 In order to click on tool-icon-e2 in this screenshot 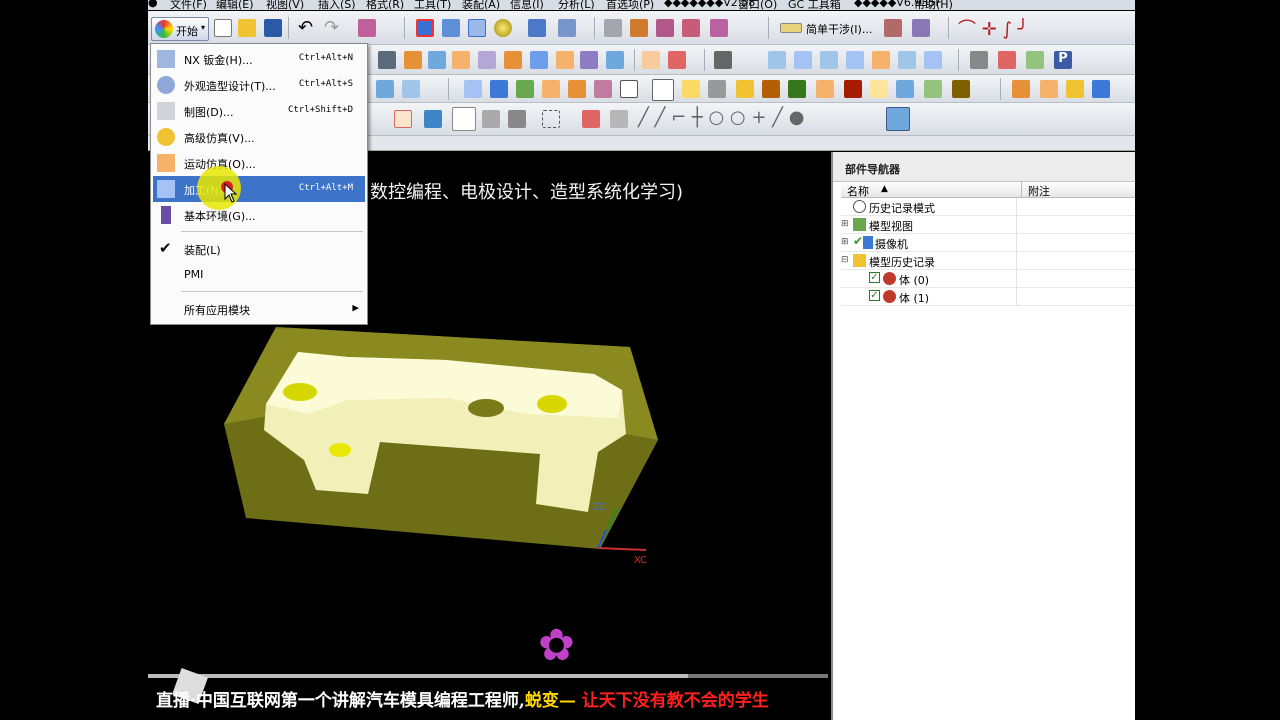, I will do `click(525, 89)`.